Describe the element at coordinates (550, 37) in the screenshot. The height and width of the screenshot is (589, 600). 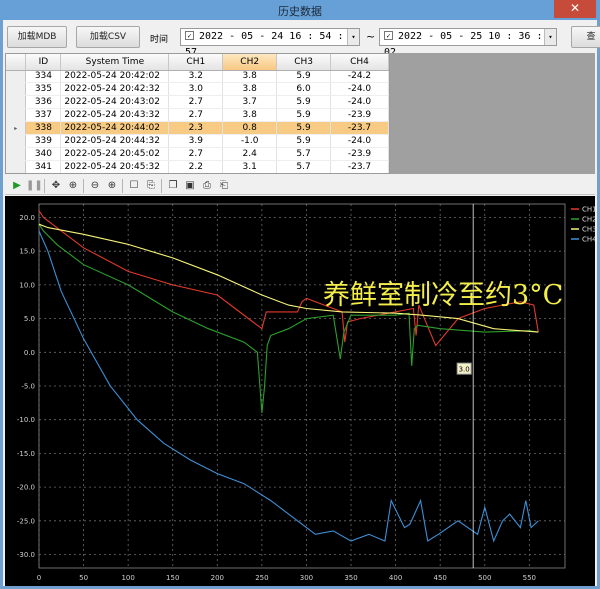
I see `end-dropdown-icon: ▾` at that location.